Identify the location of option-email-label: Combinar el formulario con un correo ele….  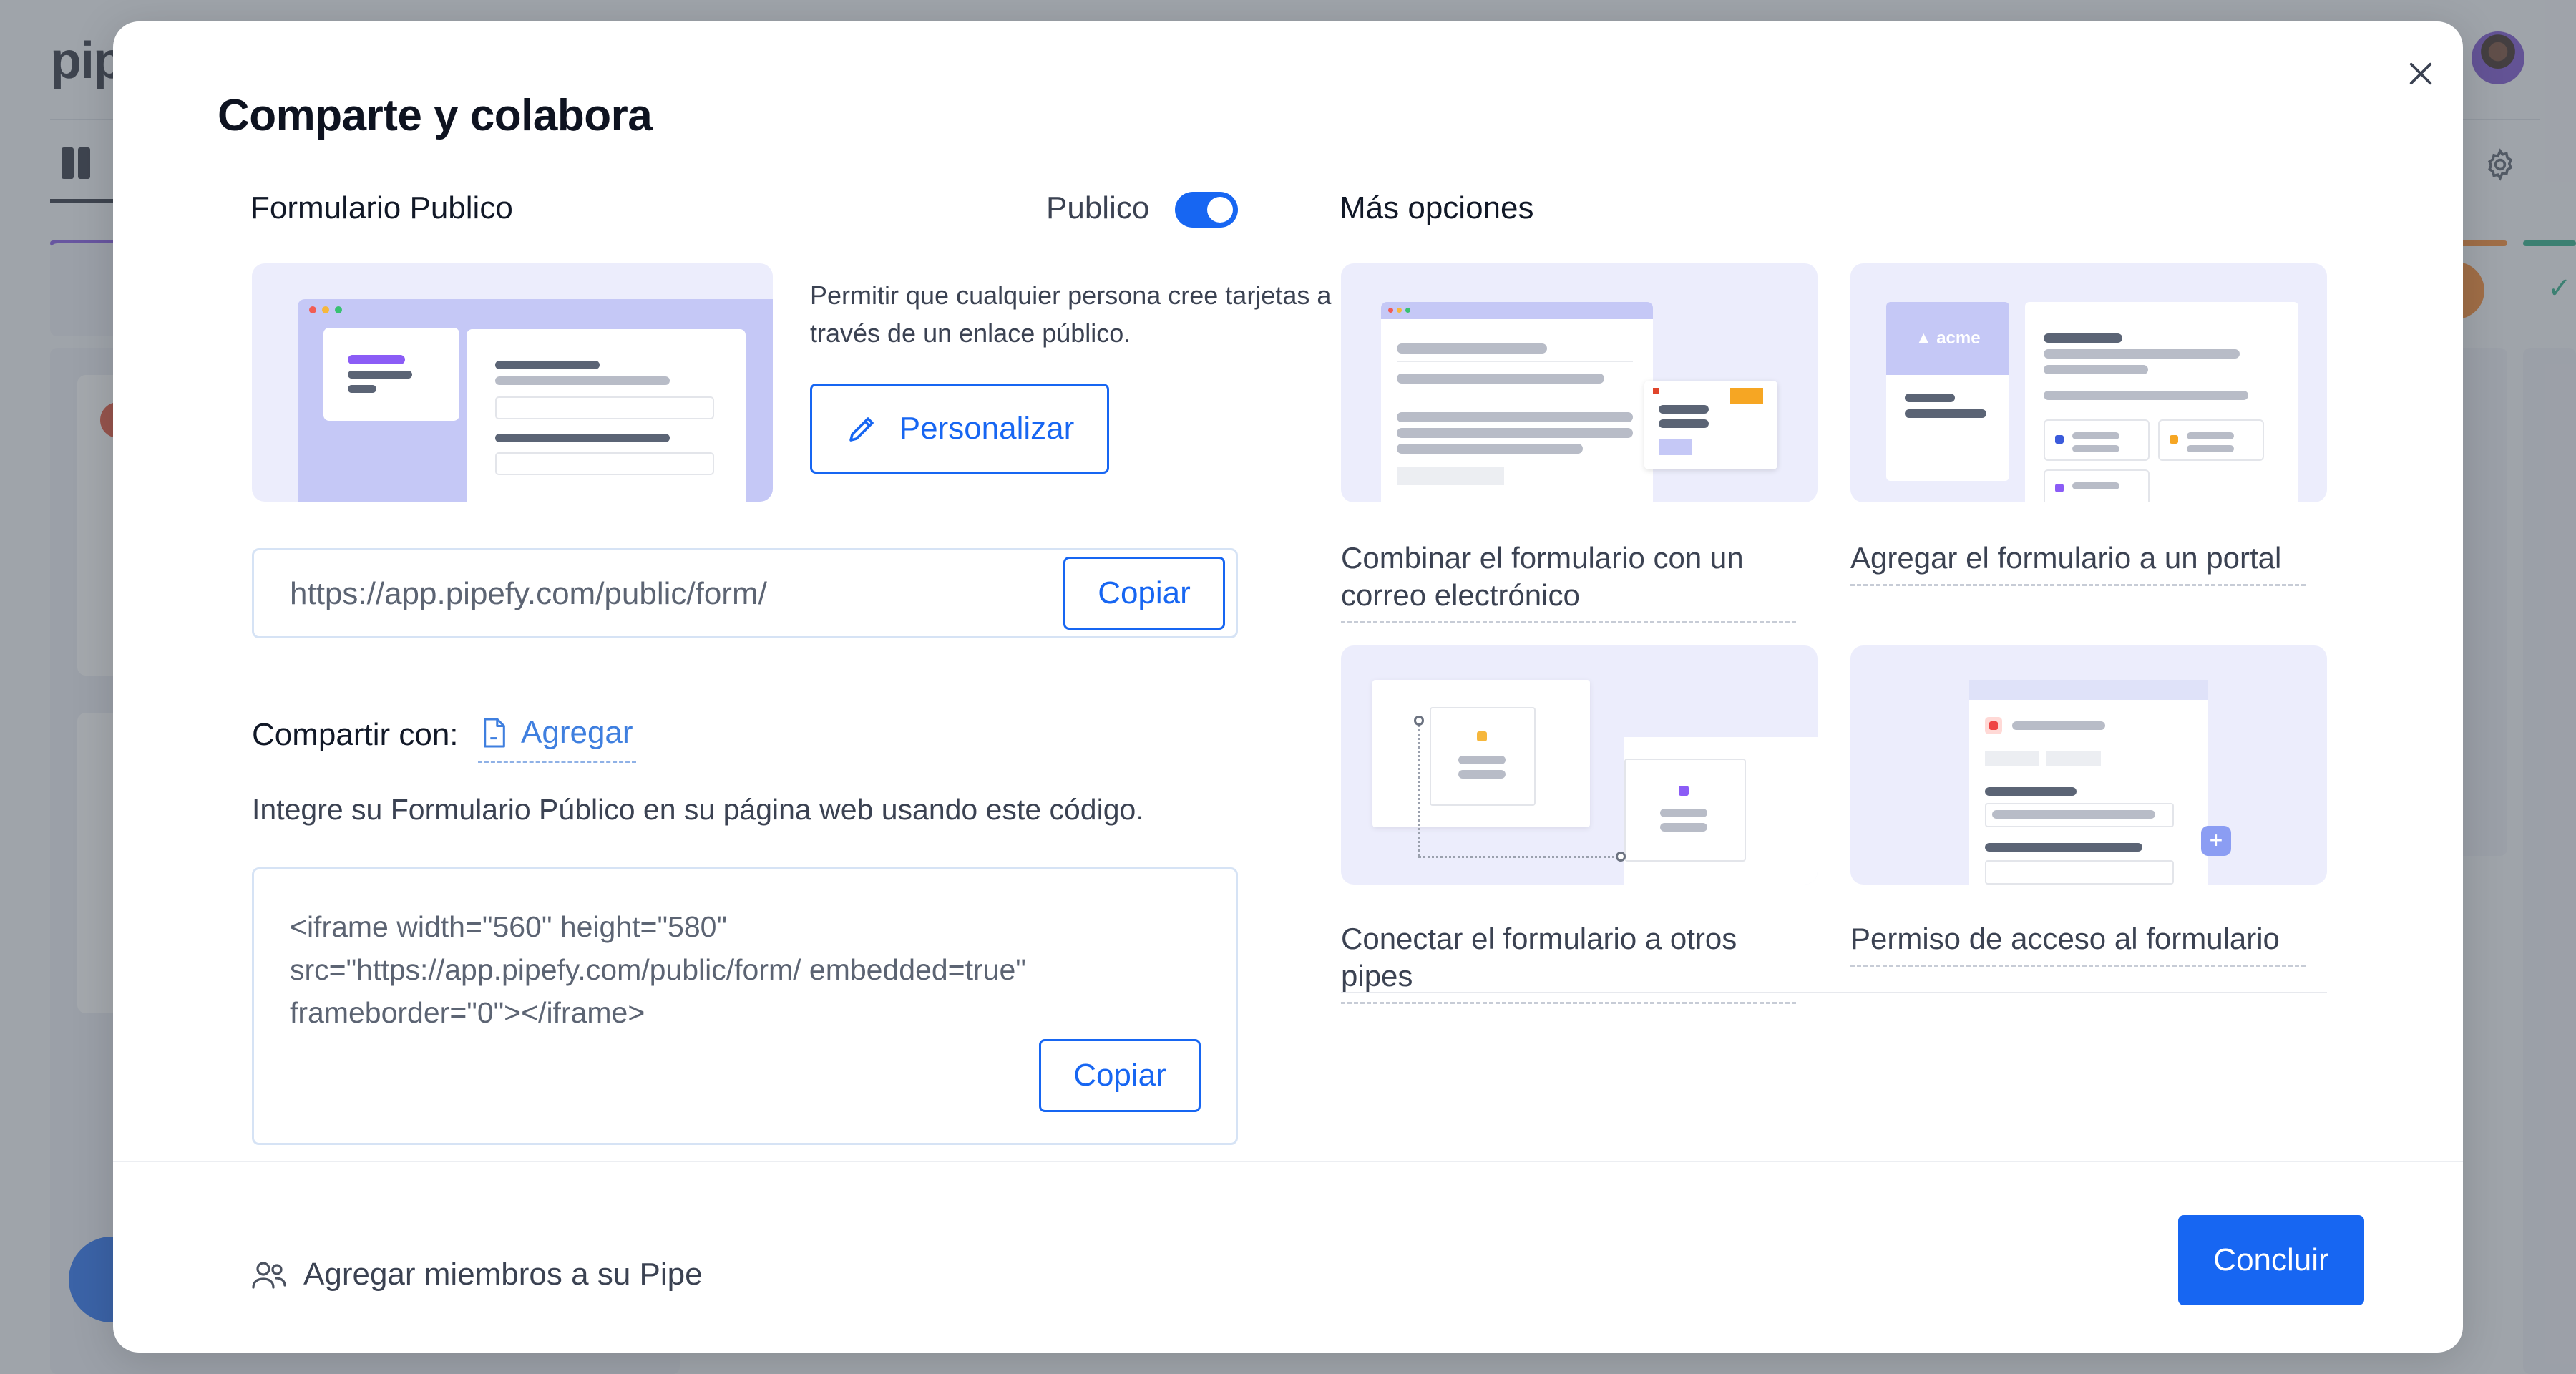
(1568, 581).